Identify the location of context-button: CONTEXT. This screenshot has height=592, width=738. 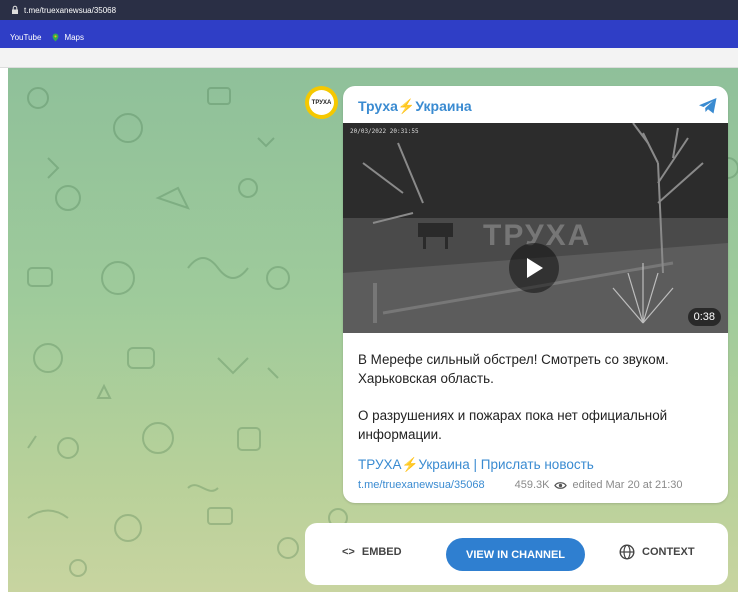
(657, 552).